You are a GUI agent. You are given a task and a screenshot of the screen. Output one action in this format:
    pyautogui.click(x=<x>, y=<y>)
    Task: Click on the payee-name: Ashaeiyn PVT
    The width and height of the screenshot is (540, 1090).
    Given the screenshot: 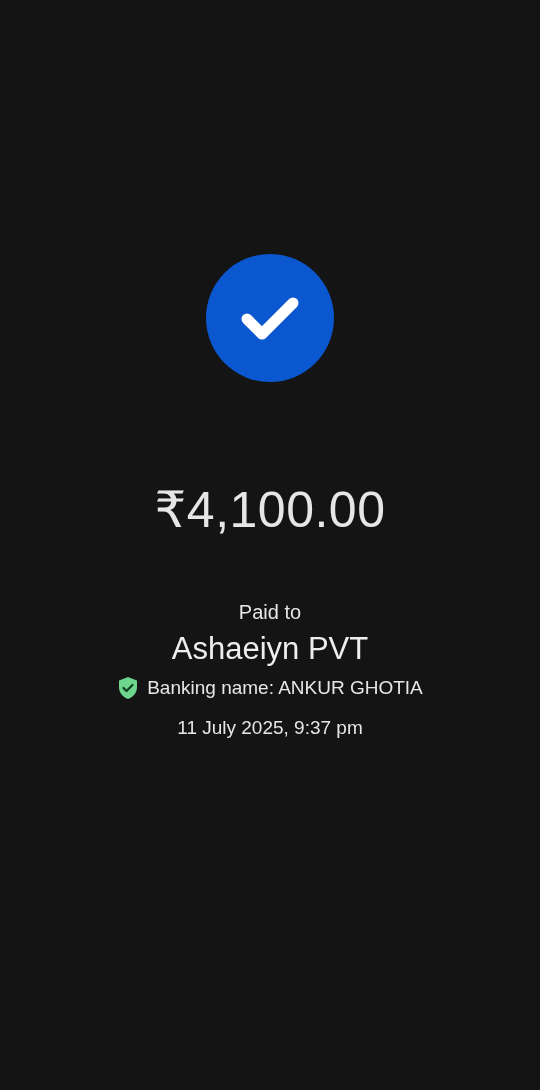 What is the action you would take?
    pyautogui.click(x=270, y=649)
    